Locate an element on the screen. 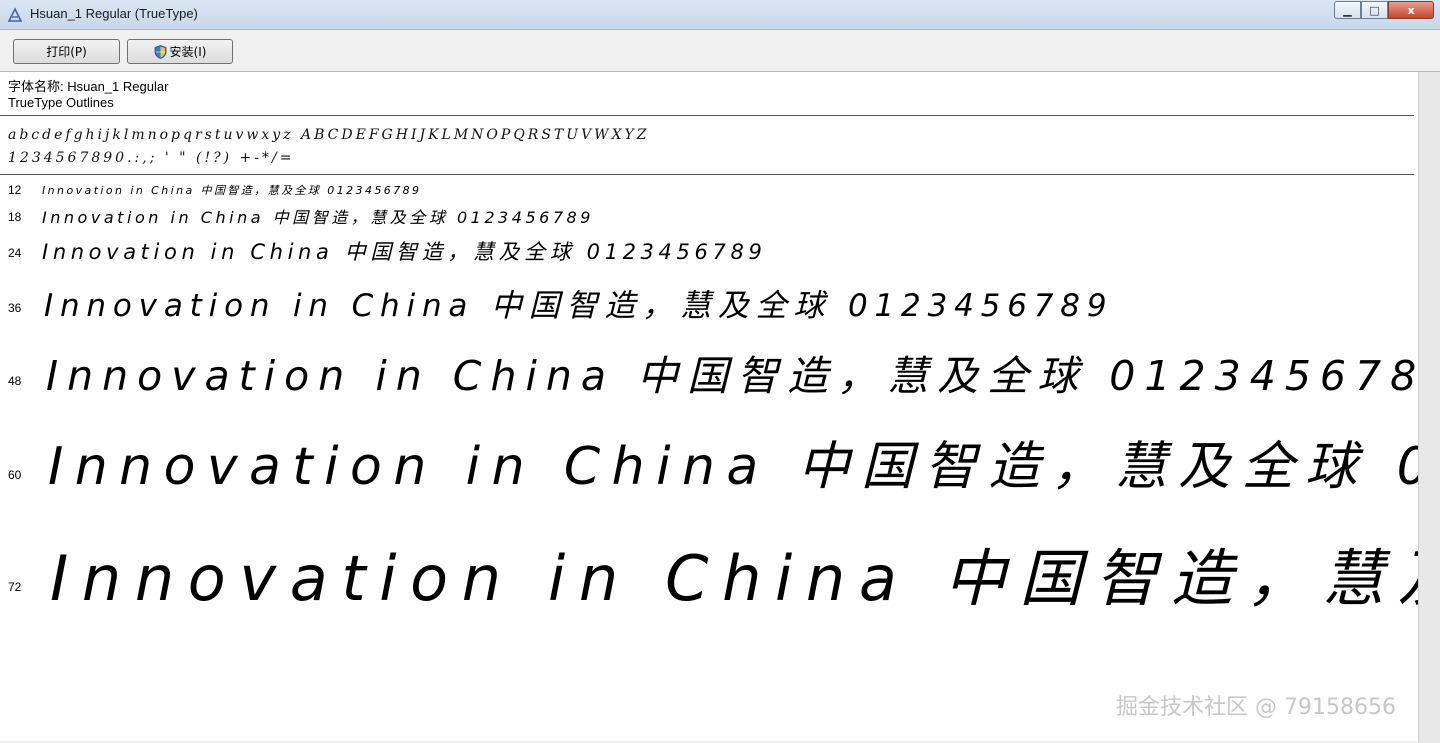 The height and width of the screenshot is (743, 1440). size-label-24: 24 is located at coordinates (15, 253).